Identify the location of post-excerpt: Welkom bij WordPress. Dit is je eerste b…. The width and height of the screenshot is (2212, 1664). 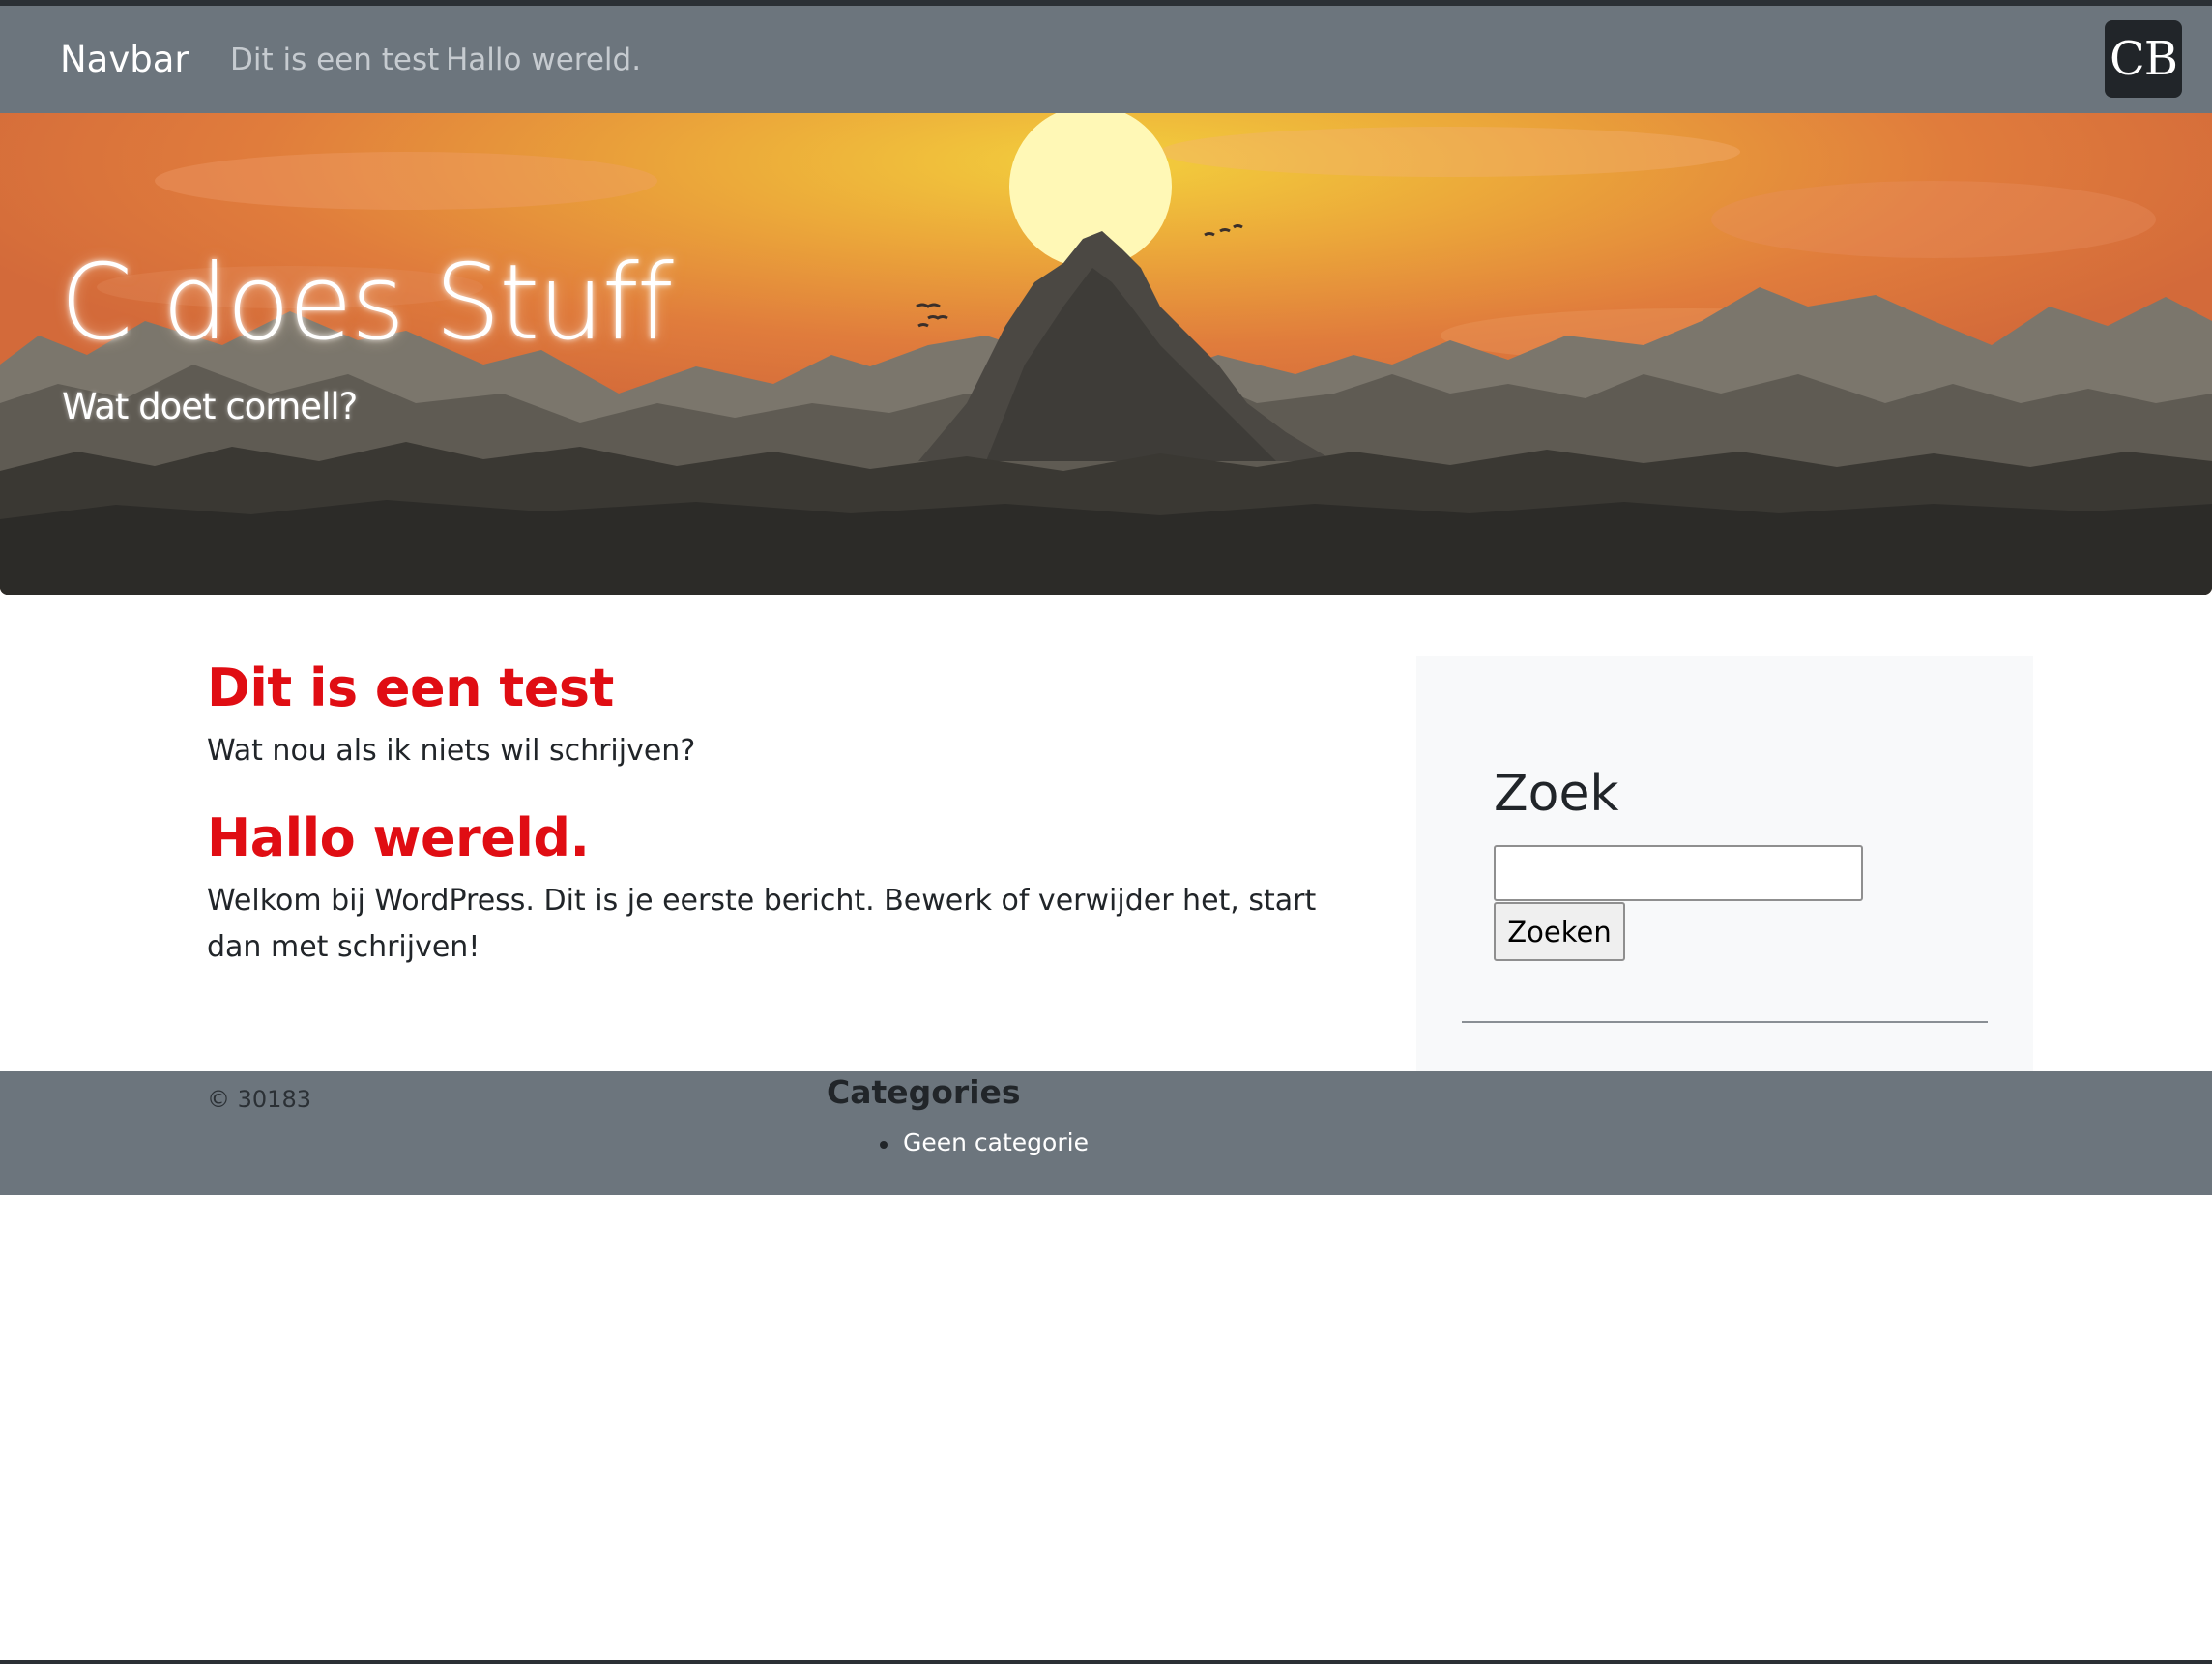
(762, 924).